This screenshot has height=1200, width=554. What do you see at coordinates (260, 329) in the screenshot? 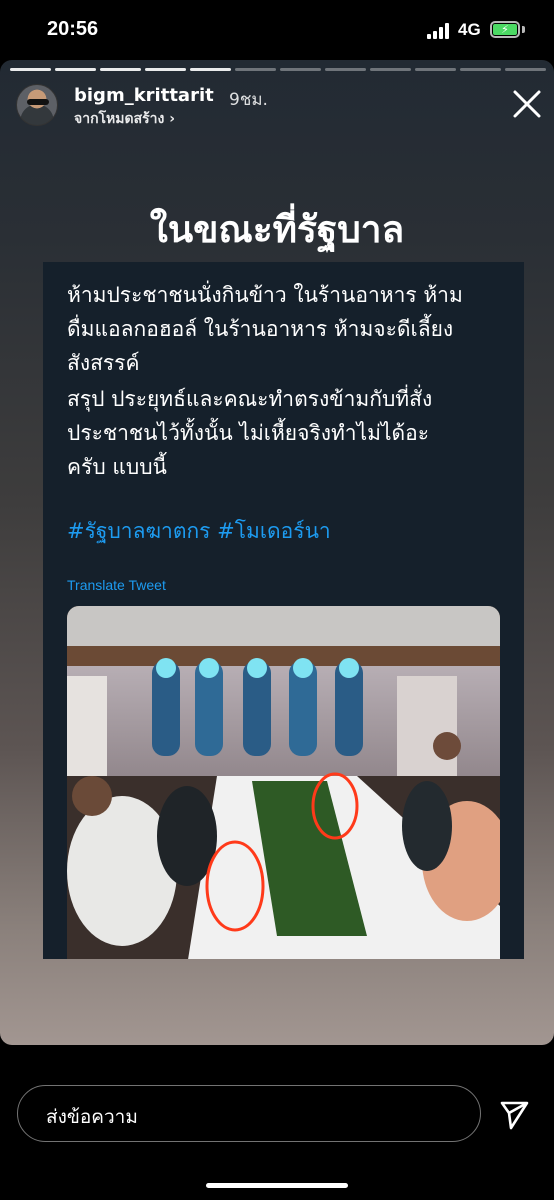
I see `tweet-line: ดื่มแอลกอฮอล์ ในร้านอาหาร ห้ามจะดีเลี้ยง` at bounding box center [260, 329].